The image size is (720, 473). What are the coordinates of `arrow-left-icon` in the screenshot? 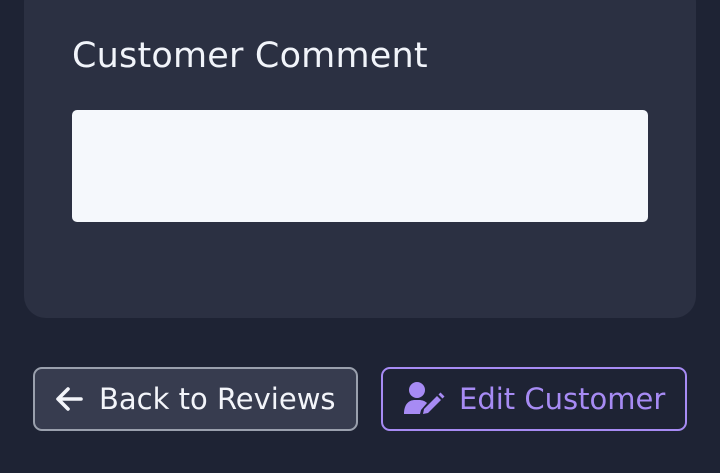 It's located at (69, 399).